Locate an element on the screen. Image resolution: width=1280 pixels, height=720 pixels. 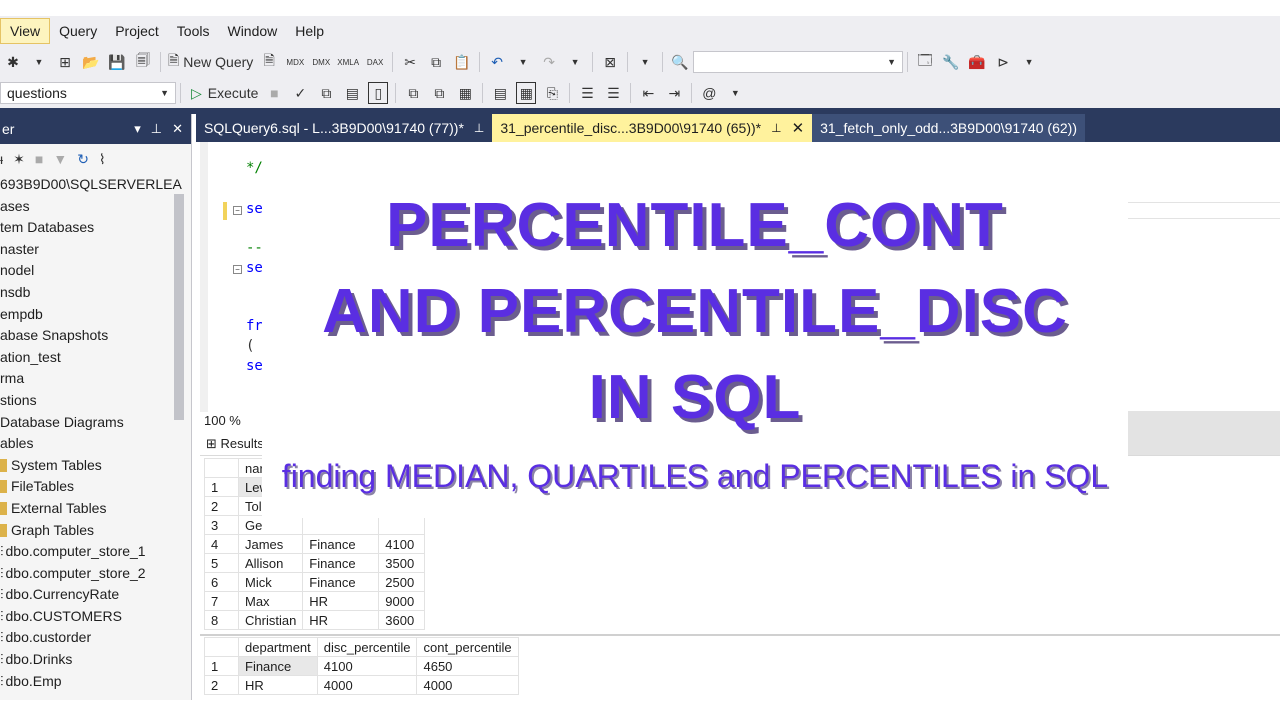
tree-node: ation_test is located at coordinates (95, 358).